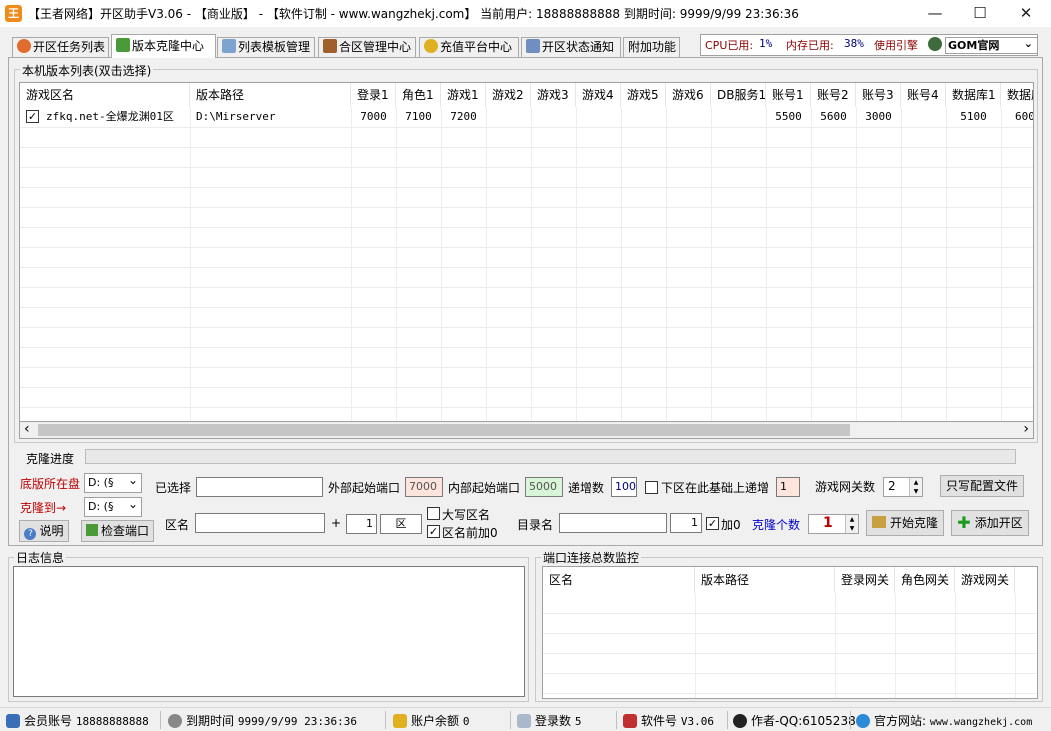 This screenshot has width=1051, height=731. Describe the element at coordinates (790, 632) in the screenshot. I see `monitor-grid: 区名 版本路径 登录网关 角色网关 游戏网关` at that location.